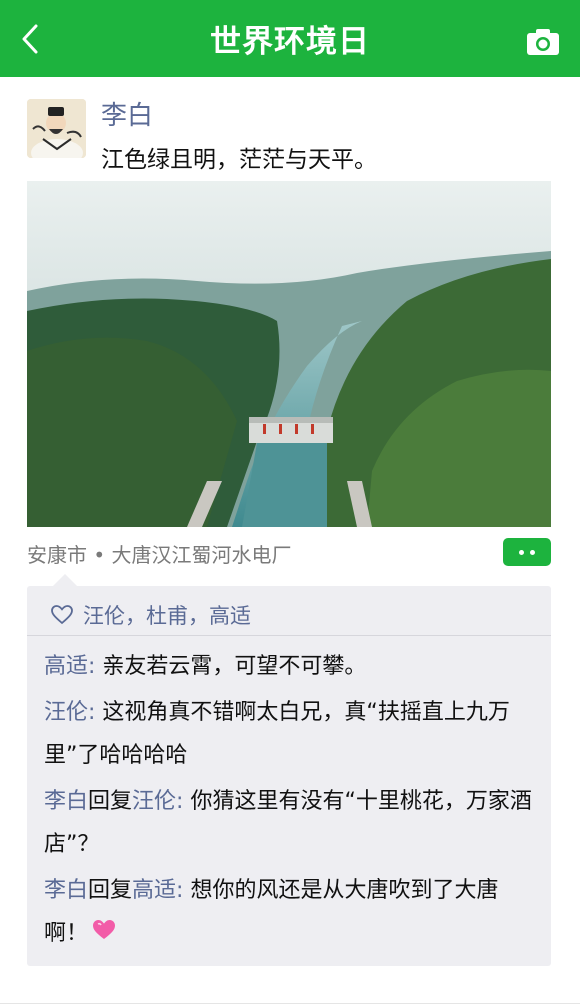 Image resolution: width=580 pixels, height=1004 pixels. Describe the element at coordinates (56, 128) in the screenshot. I see `avatar` at that location.